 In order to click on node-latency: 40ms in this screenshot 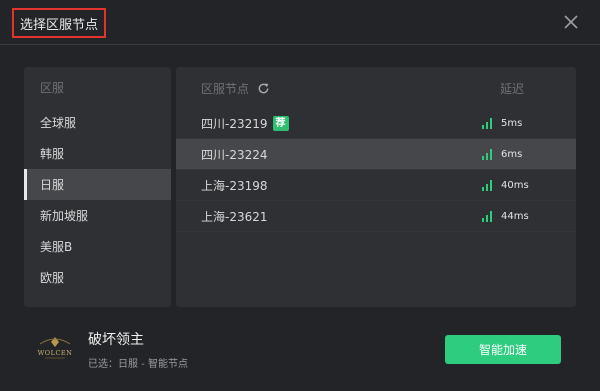, I will do `click(505, 185)`.